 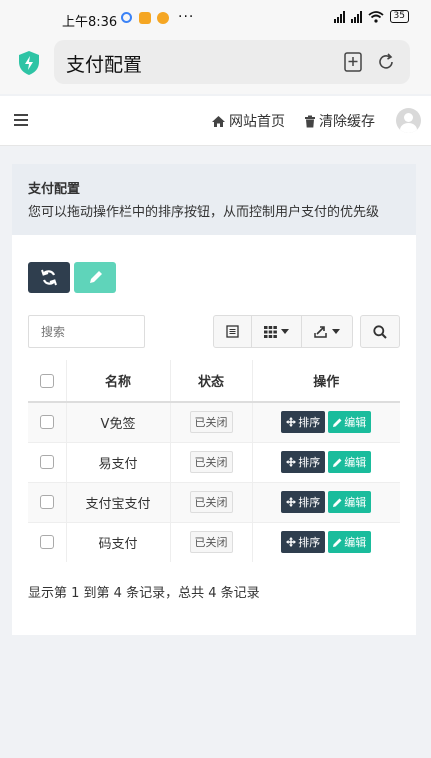 I want to click on bookmark-add-icon, so click(x=353, y=62).